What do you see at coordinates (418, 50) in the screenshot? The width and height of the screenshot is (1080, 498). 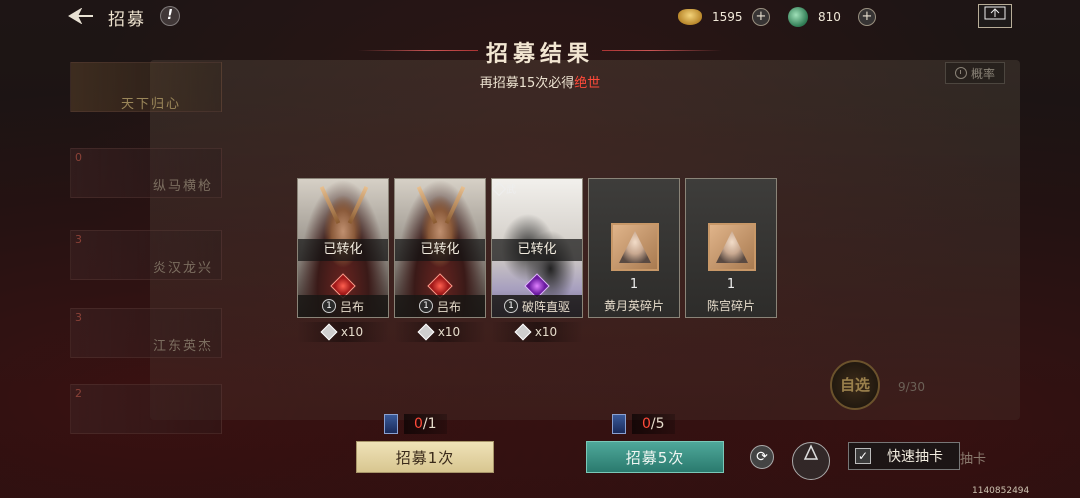 I see `header-divider-left` at bounding box center [418, 50].